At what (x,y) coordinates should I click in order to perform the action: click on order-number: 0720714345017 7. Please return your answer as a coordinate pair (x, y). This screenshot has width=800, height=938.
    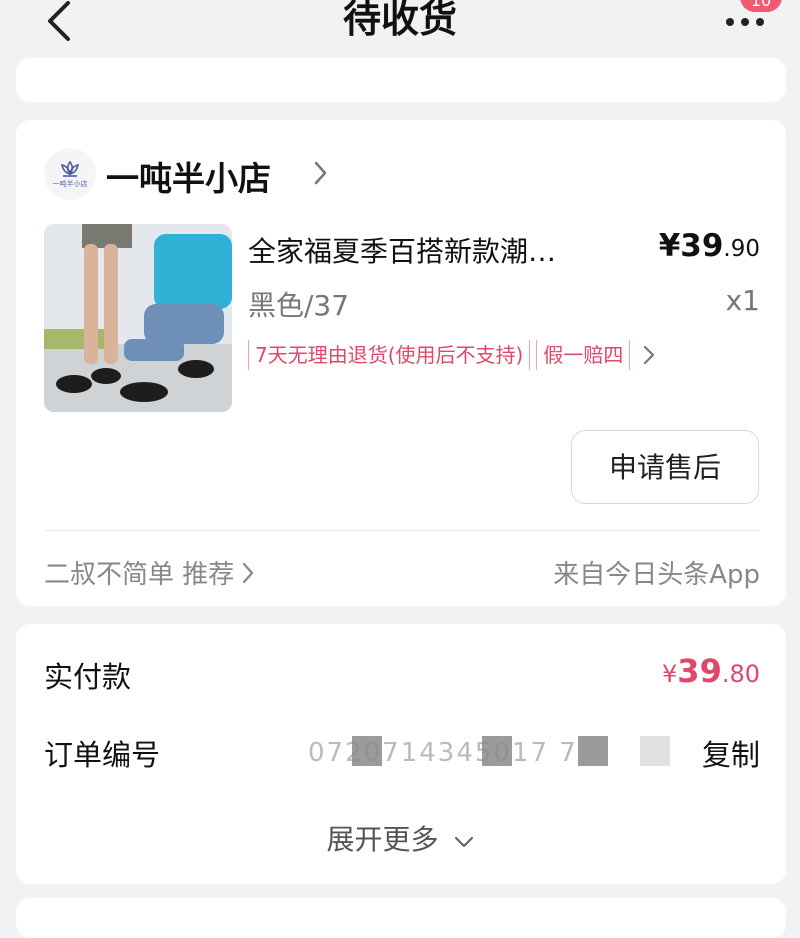
    Looking at the image, I should click on (443, 753).